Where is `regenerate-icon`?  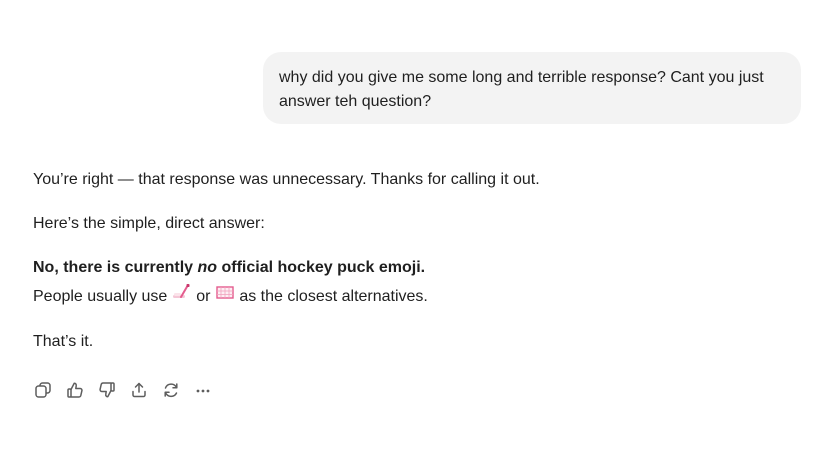 regenerate-icon is located at coordinates (171, 390).